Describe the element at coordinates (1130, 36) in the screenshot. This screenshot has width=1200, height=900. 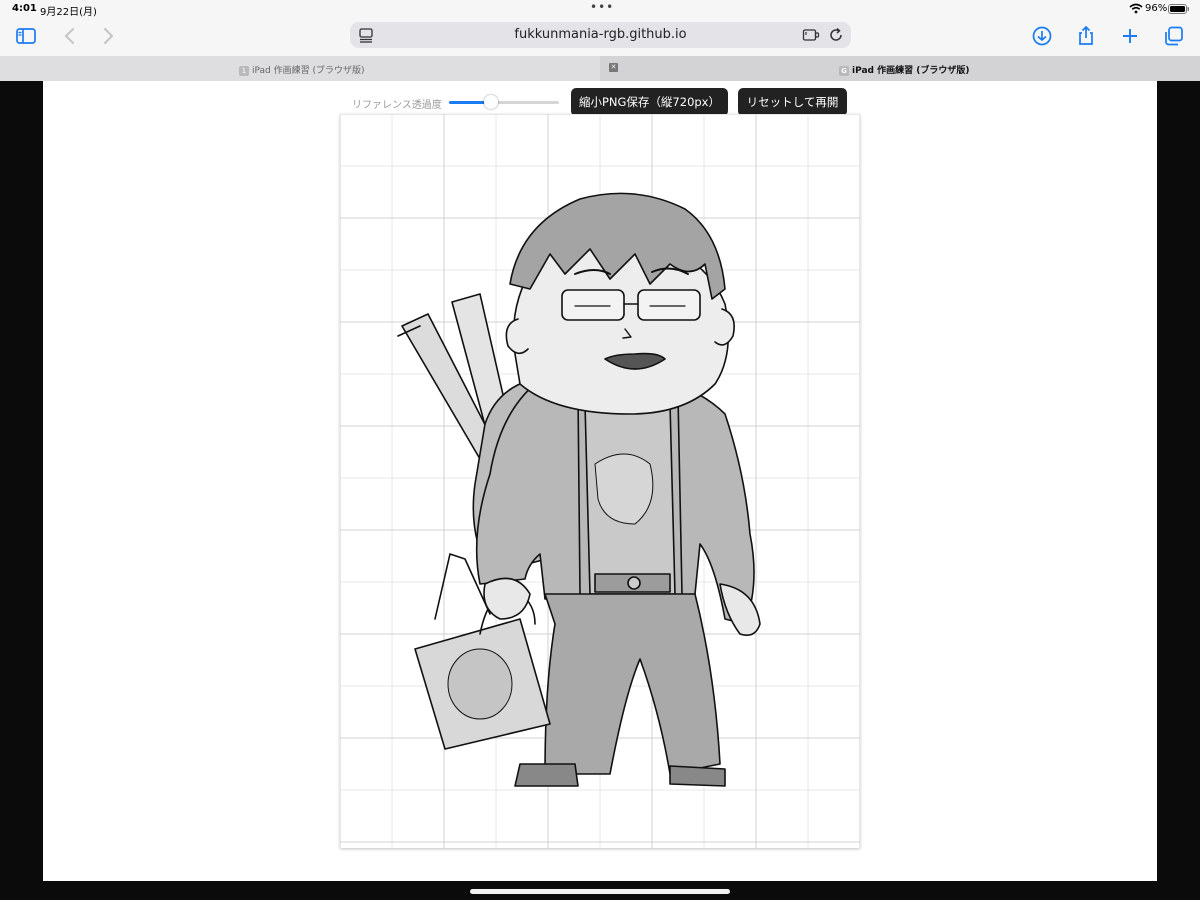
I see `new-tab-icon` at that location.